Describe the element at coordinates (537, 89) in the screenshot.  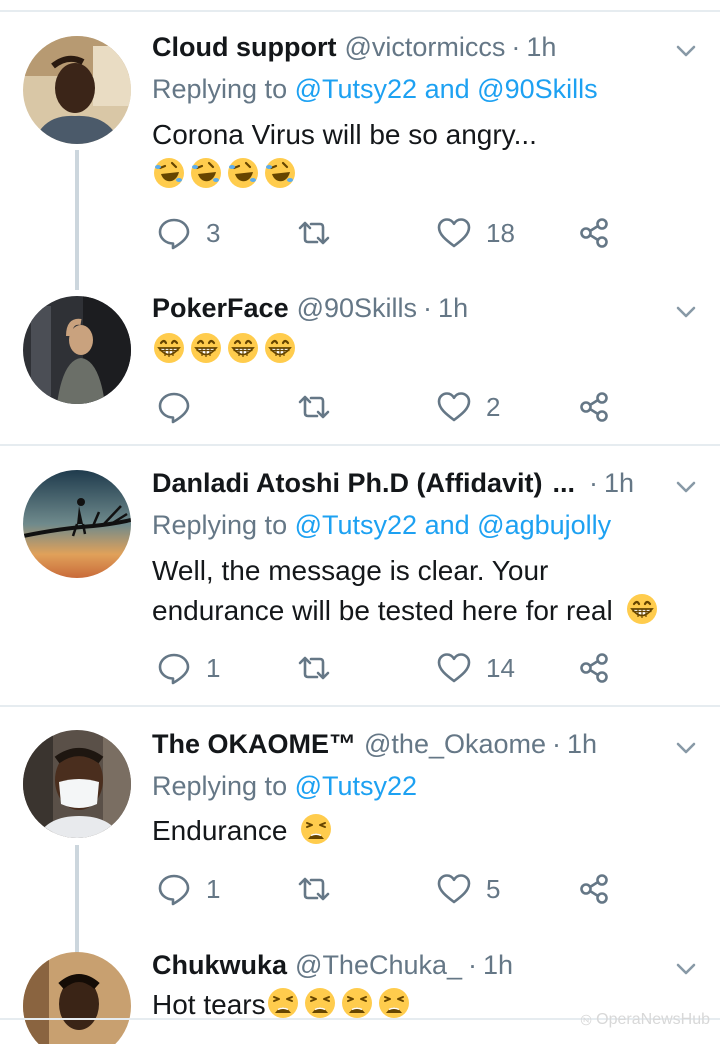
I see `mention-link: @90Skills` at that location.